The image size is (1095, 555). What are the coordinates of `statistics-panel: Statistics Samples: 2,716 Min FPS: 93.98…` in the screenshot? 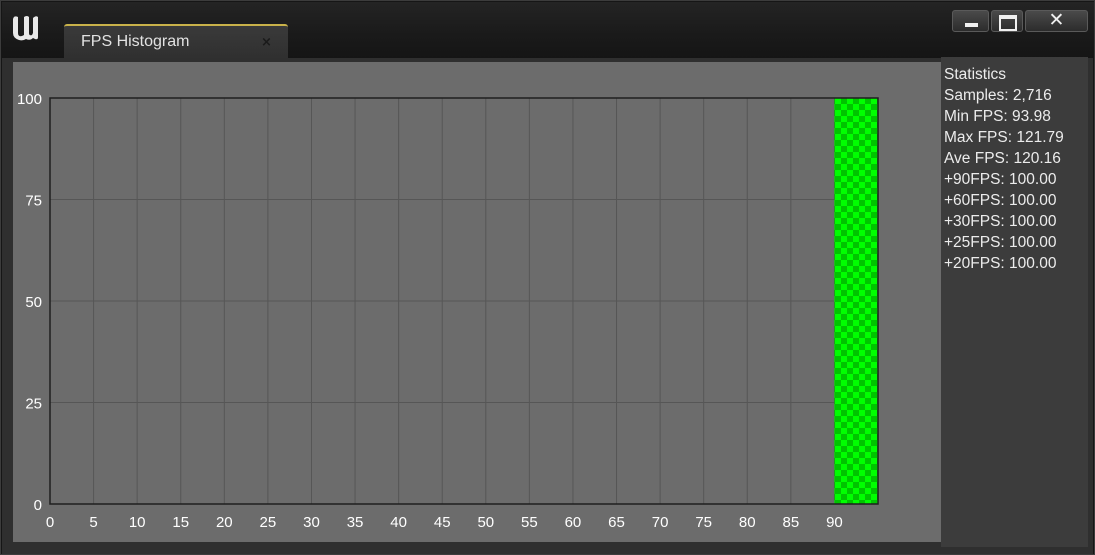 It's located at (1014, 302).